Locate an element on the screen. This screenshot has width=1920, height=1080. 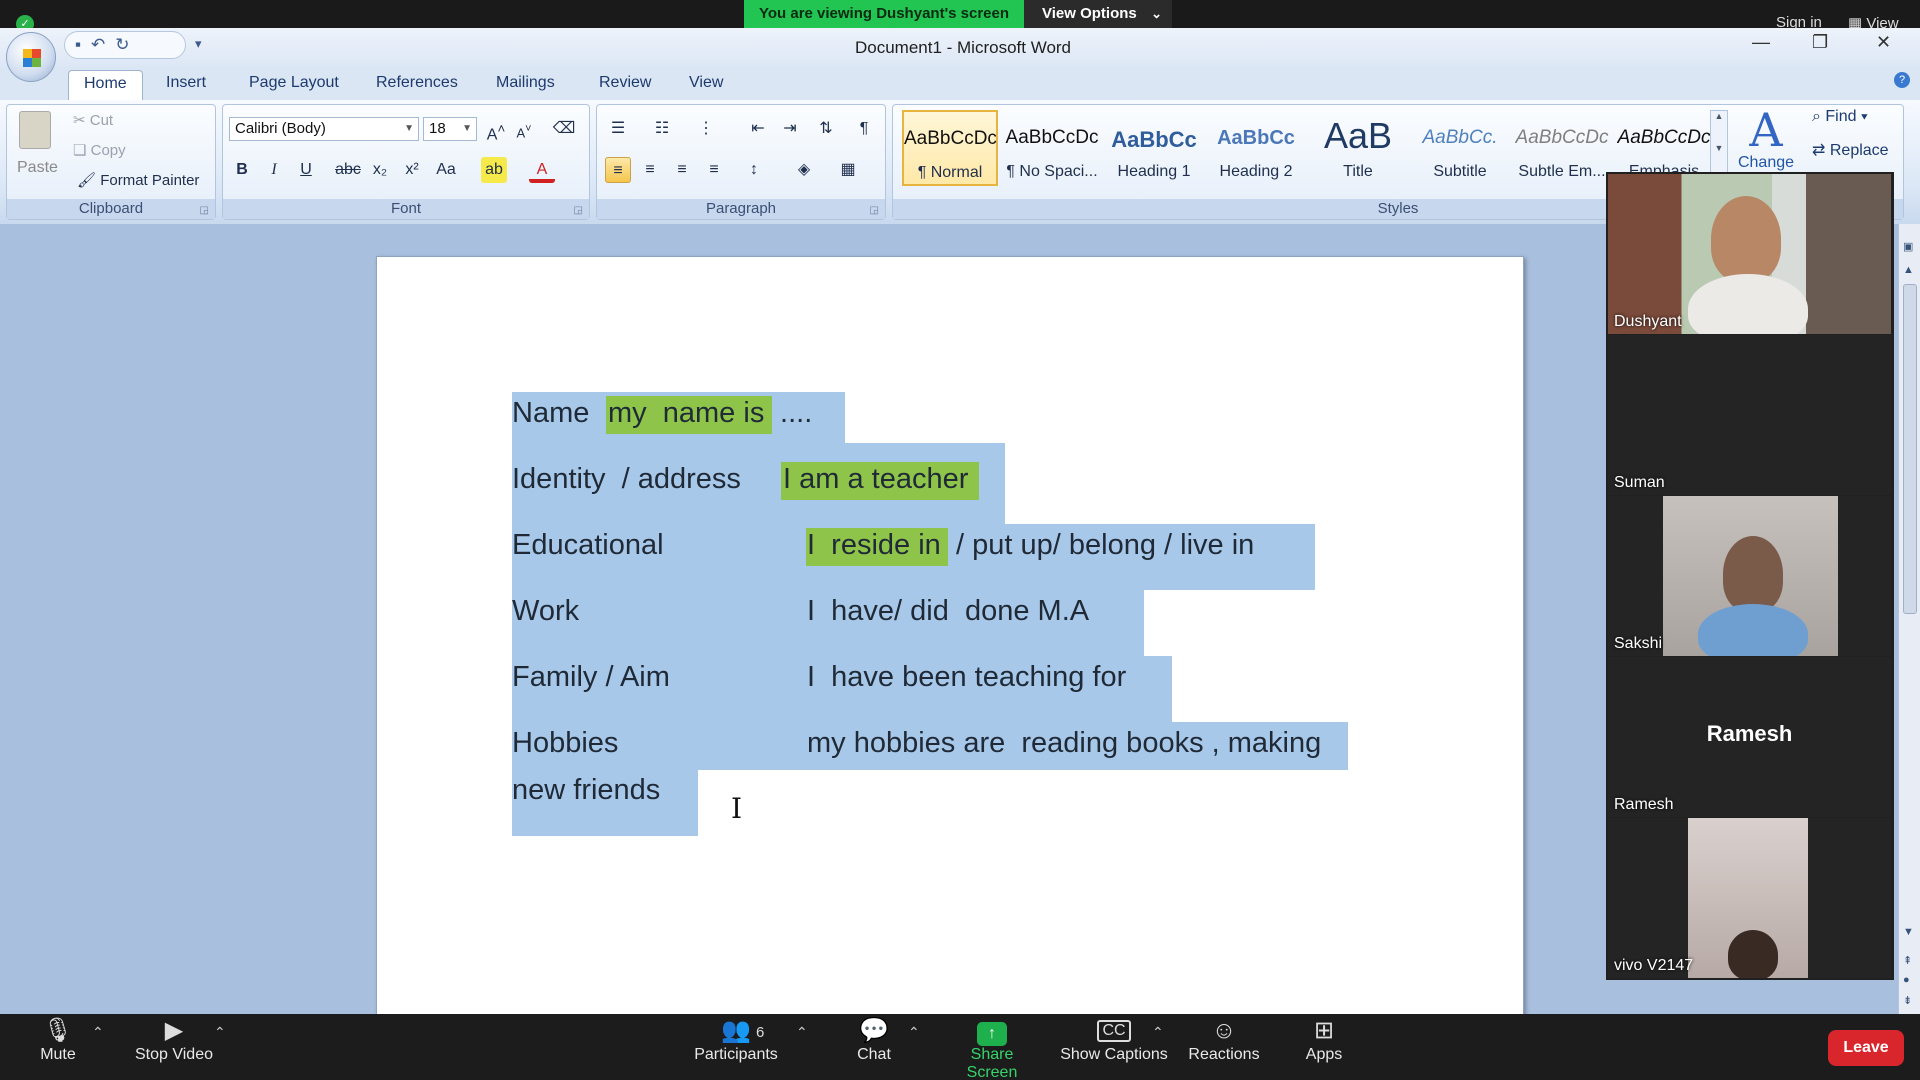
chevron-down-icon: ⌄ is located at coordinates (1156, 13).